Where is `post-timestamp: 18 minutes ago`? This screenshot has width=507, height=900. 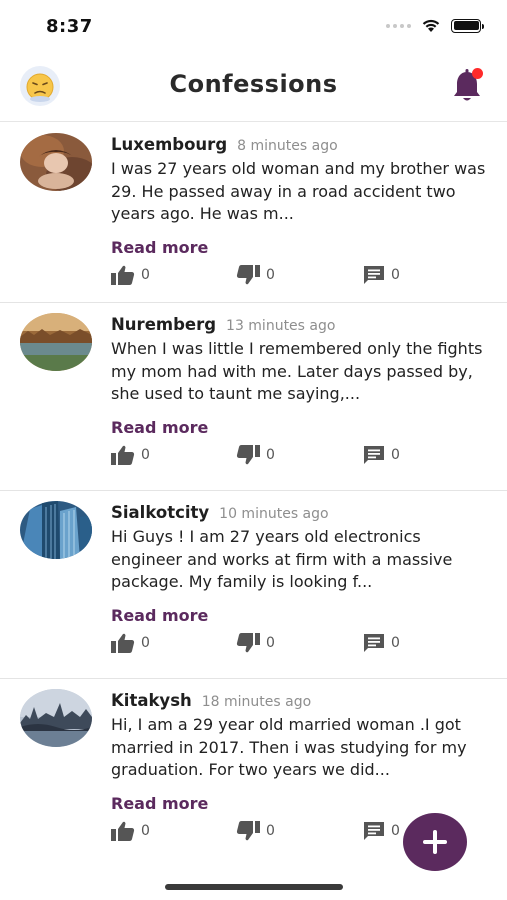 post-timestamp: 18 minutes ago is located at coordinates (256, 702).